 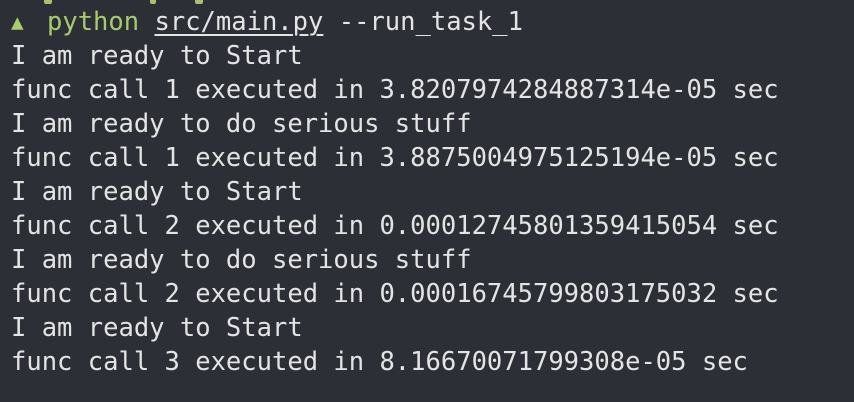 I want to click on command-name: python, so click(x=93, y=22).